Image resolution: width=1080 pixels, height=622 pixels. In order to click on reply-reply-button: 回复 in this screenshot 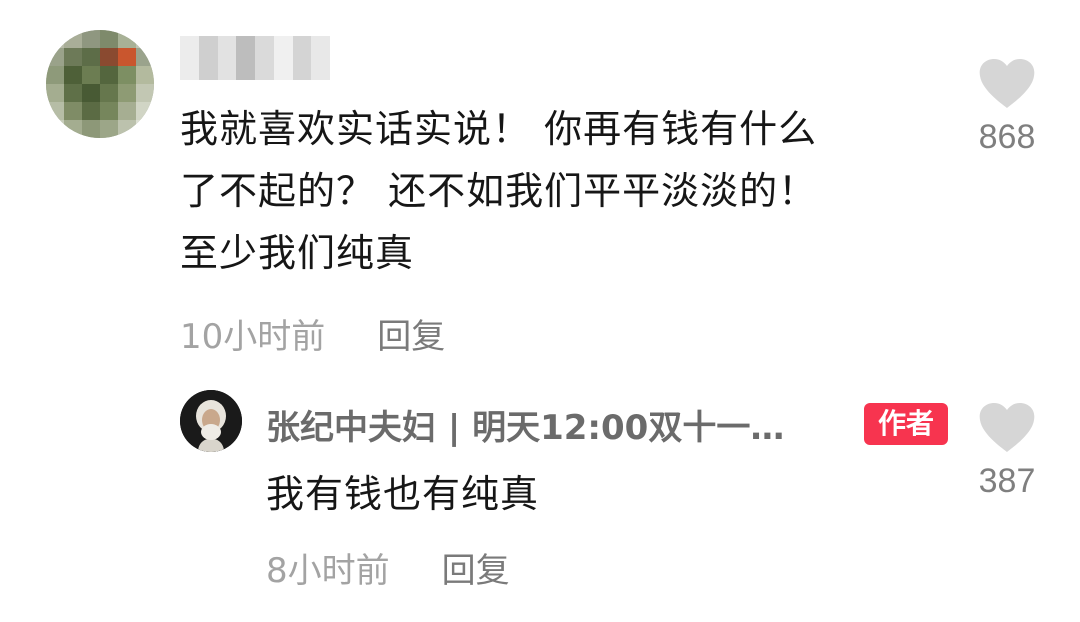, I will do `click(476, 567)`.